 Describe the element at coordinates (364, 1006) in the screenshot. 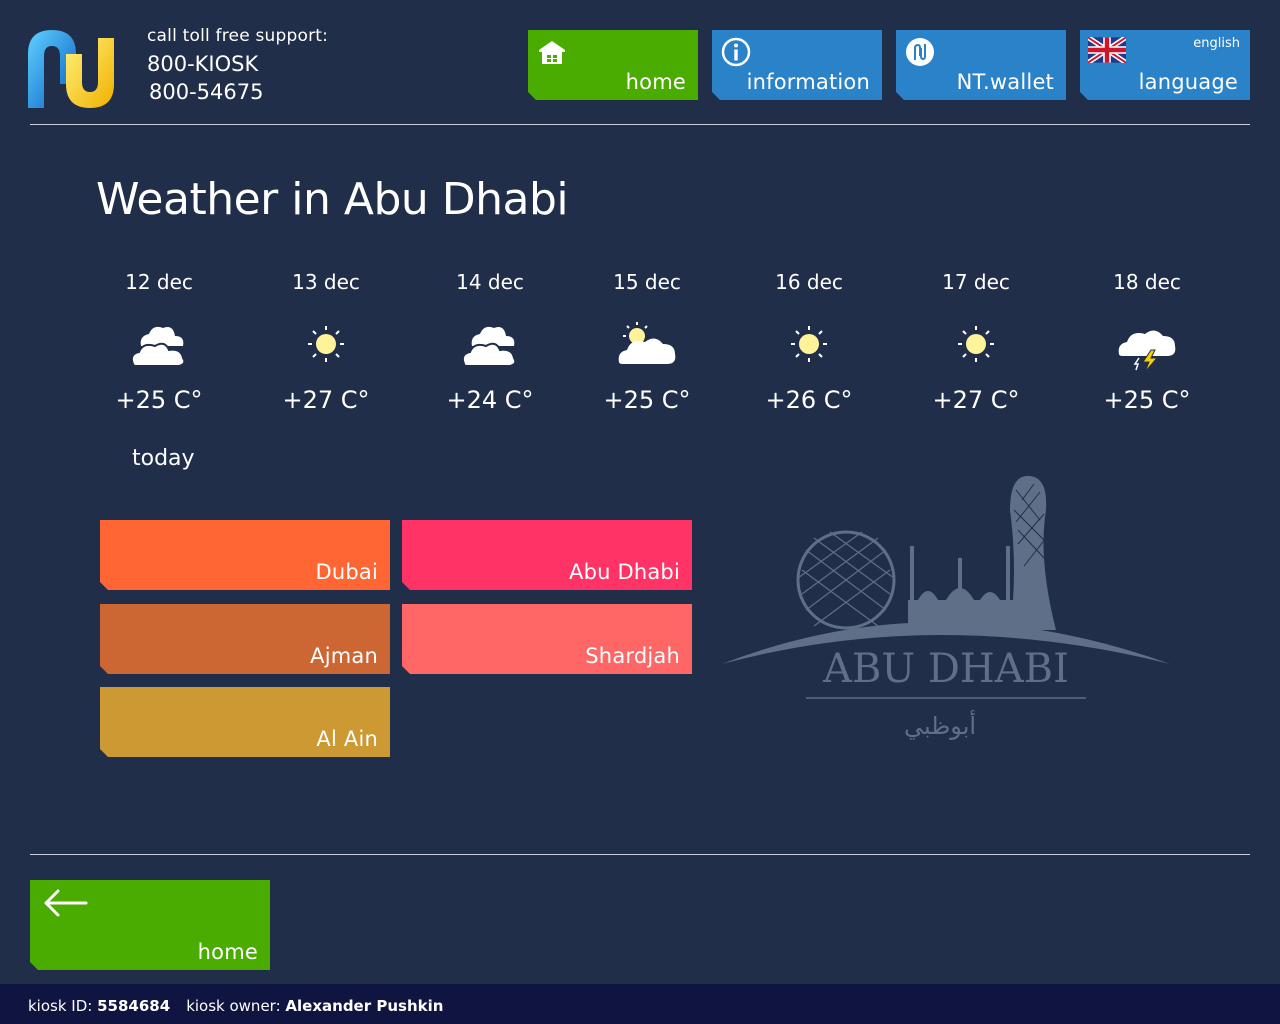

I see `kiosk-owner-value: Alexander Pushkin` at that location.